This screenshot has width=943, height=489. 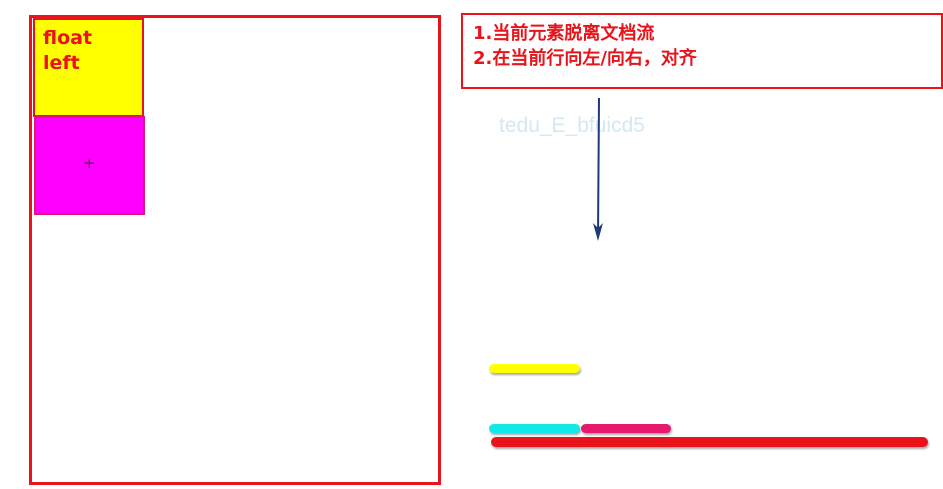 I want to click on red-baseline-bar, so click(x=709, y=442).